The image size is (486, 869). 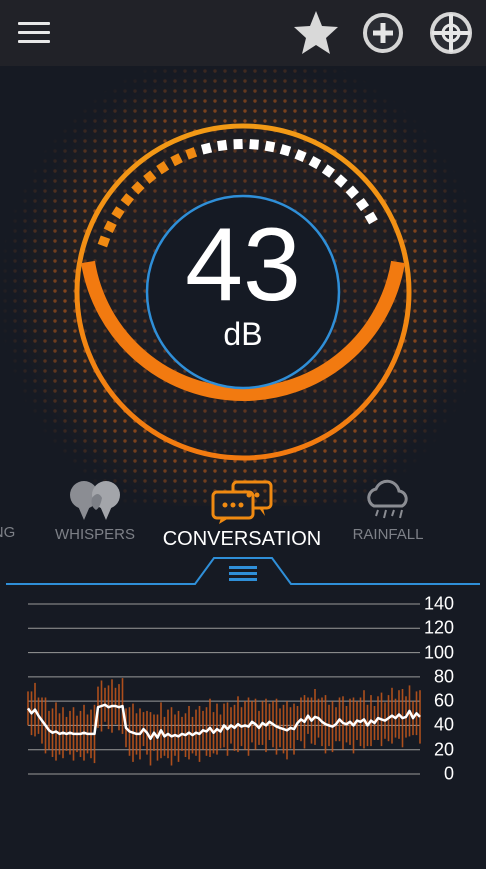 What do you see at coordinates (34, 34) in the screenshot?
I see `hamburger-menu-icon` at bounding box center [34, 34].